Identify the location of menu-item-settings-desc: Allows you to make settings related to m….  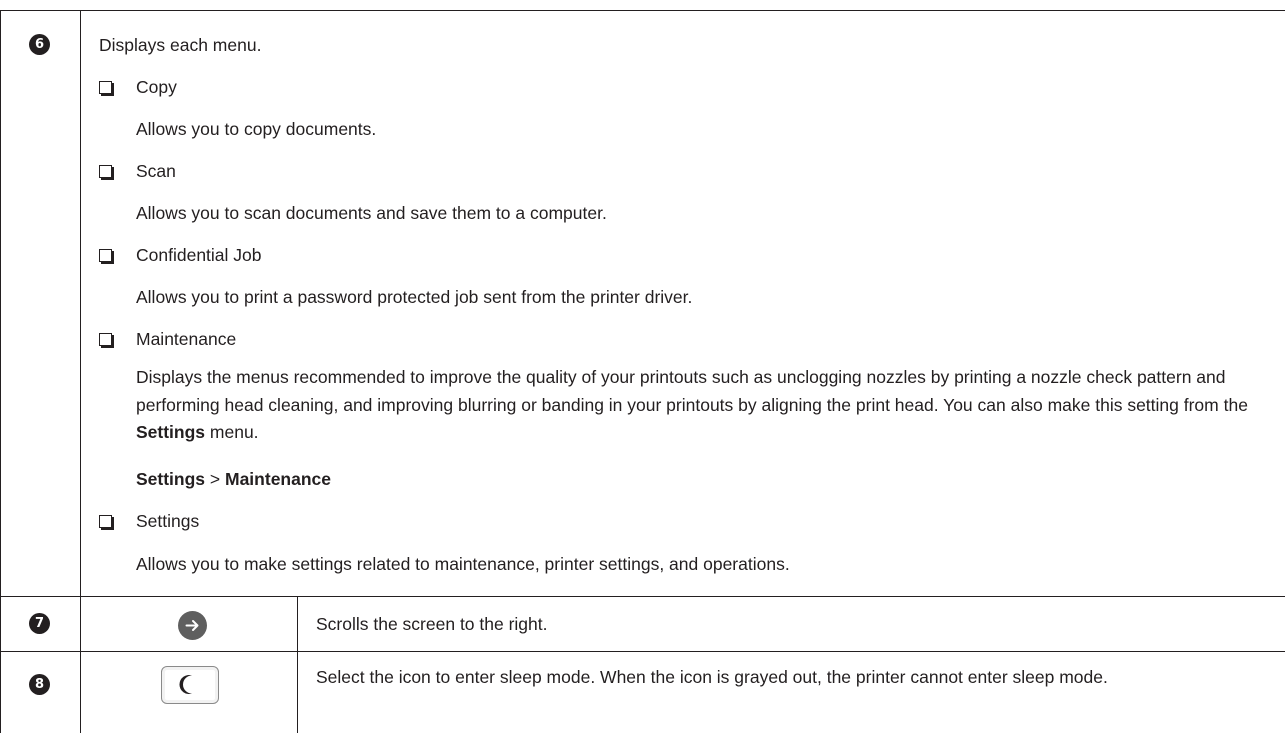
(463, 564).